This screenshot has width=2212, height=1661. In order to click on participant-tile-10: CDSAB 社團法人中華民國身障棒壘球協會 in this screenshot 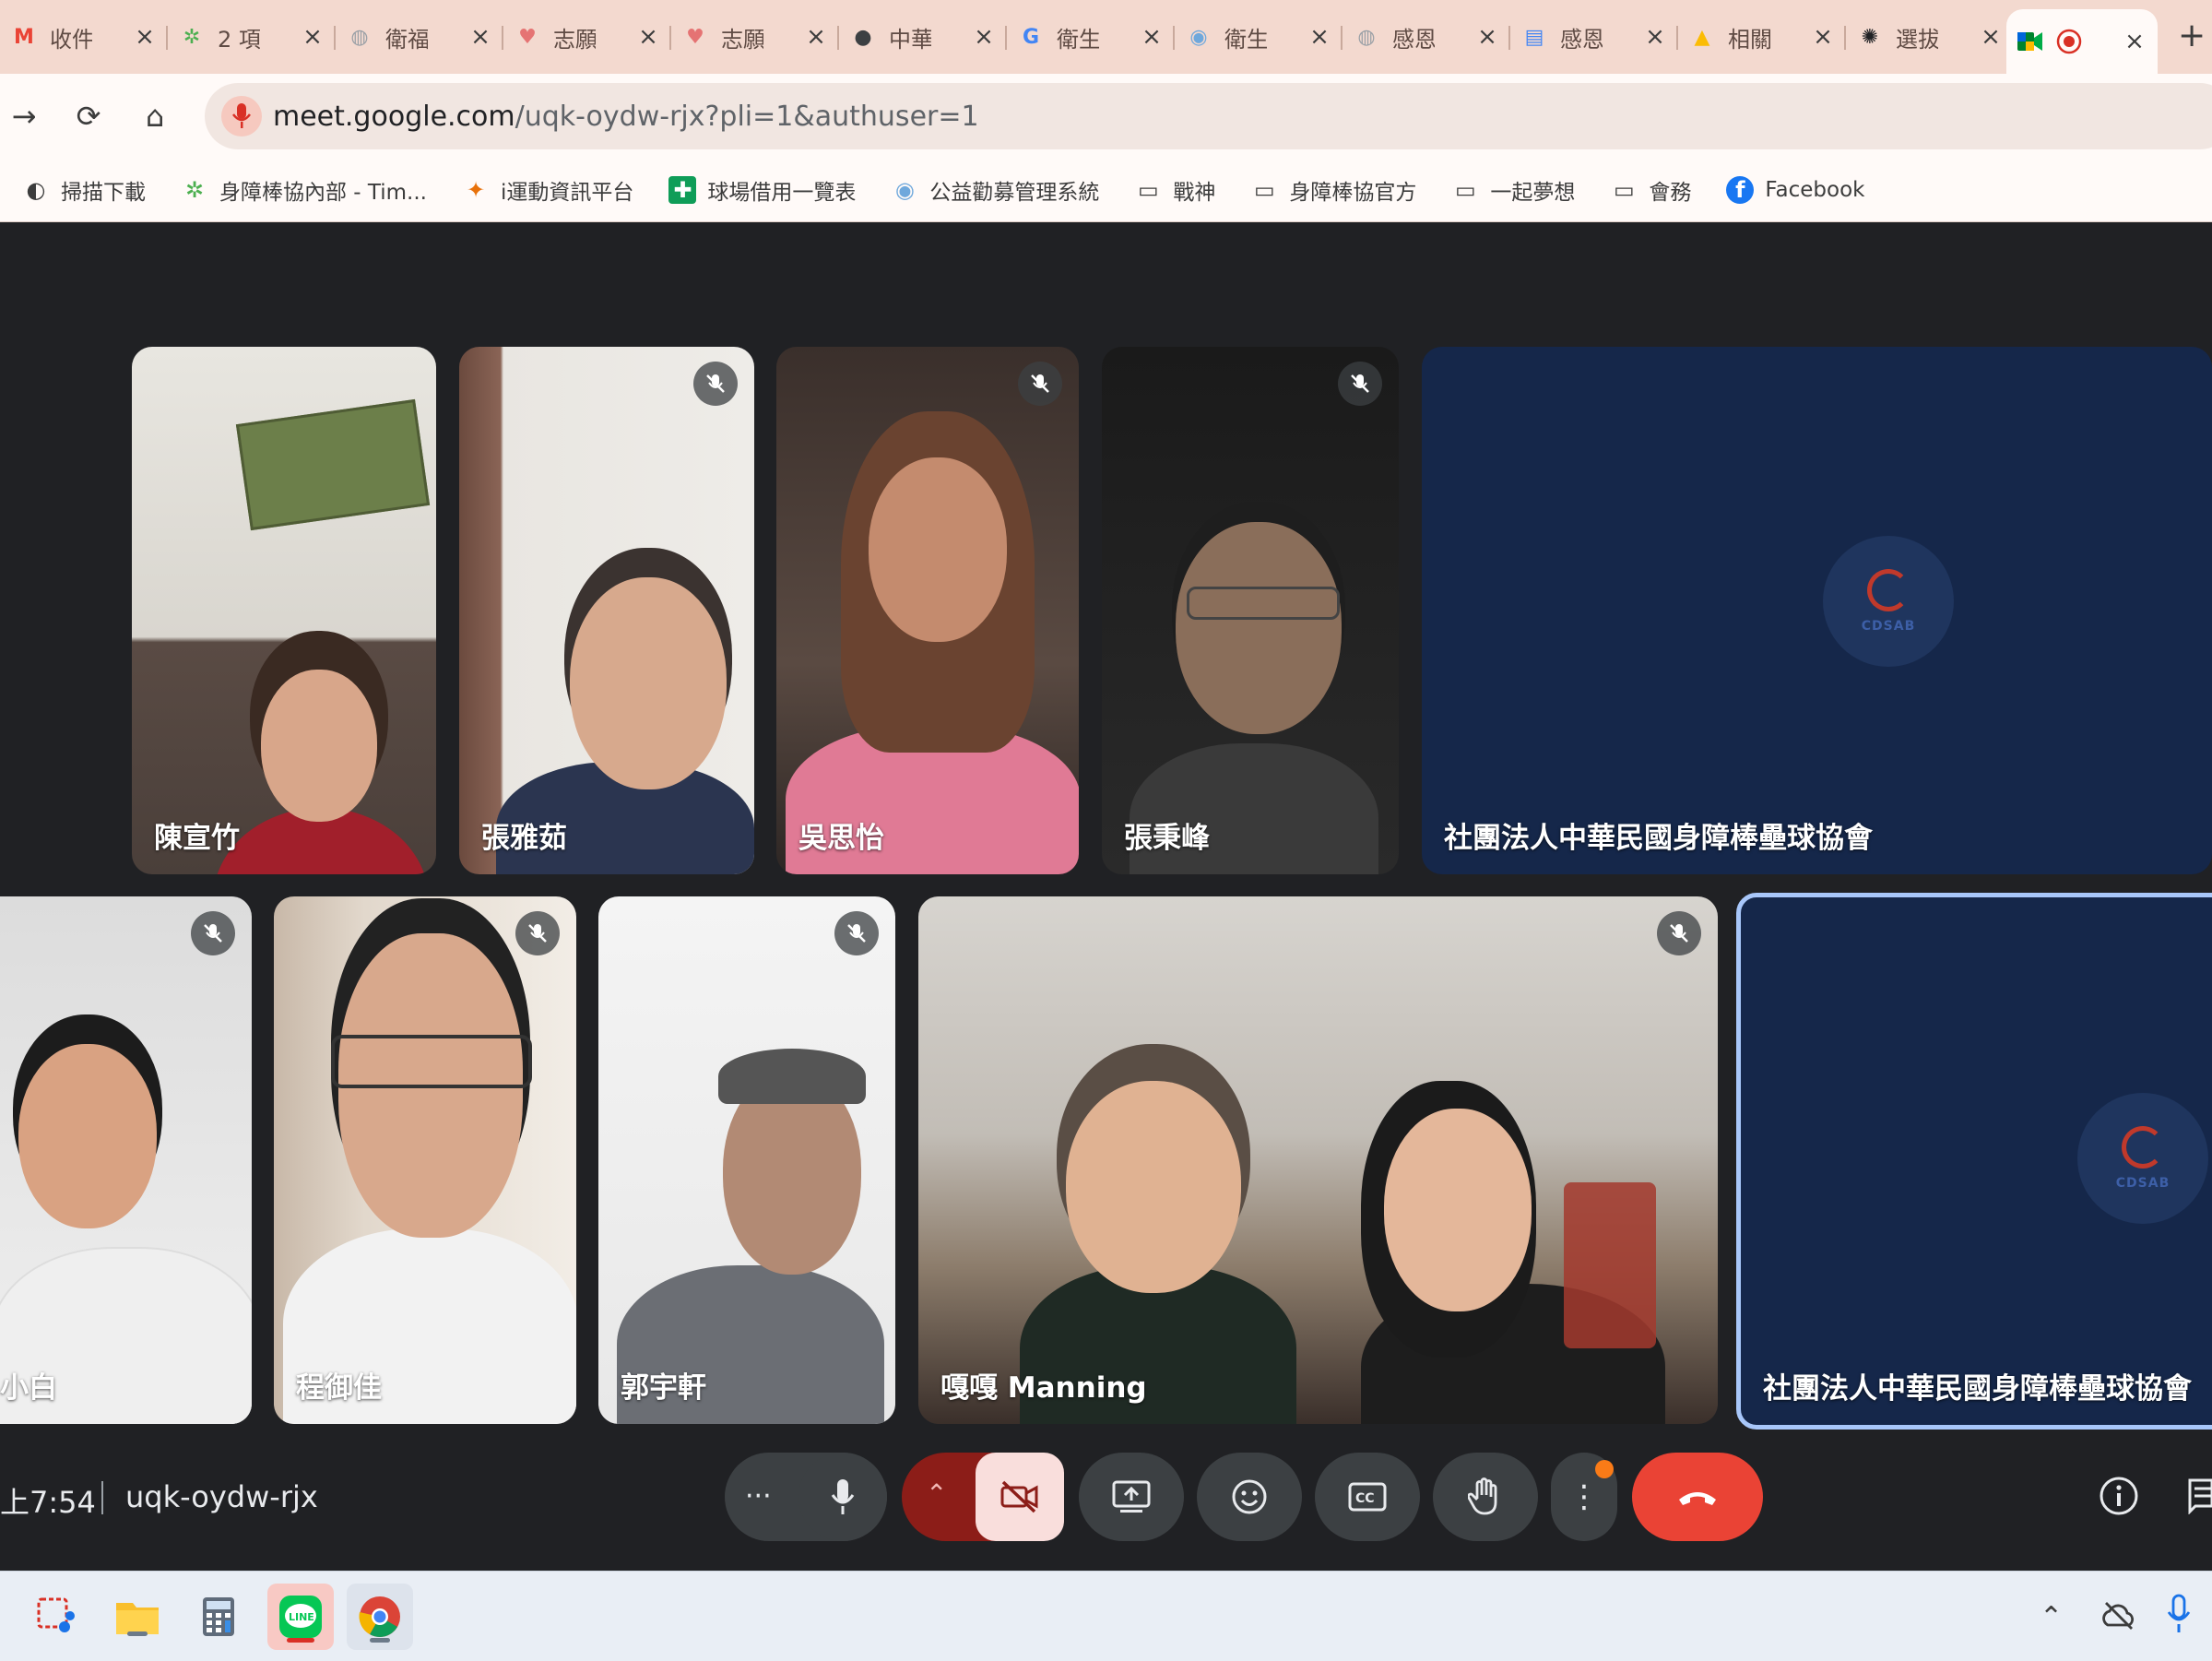, I will do `click(1974, 1161)`.